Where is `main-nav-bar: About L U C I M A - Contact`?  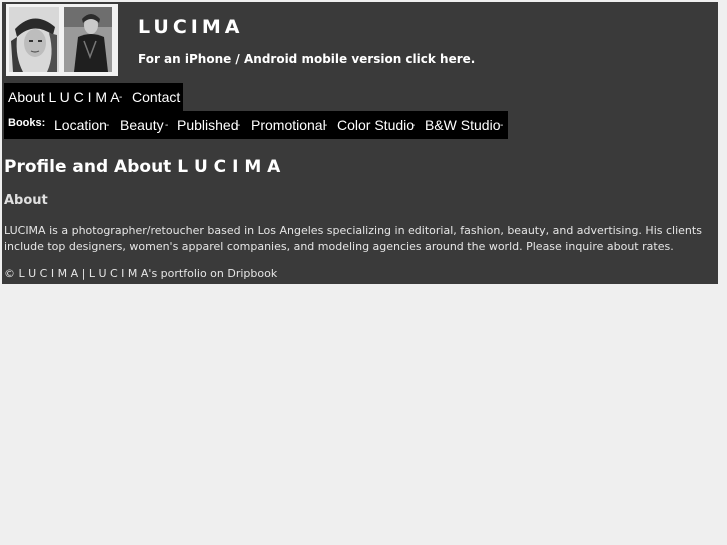 main-nav-bar: About L U C I M A - Contact is located at coordinates (93, 97).